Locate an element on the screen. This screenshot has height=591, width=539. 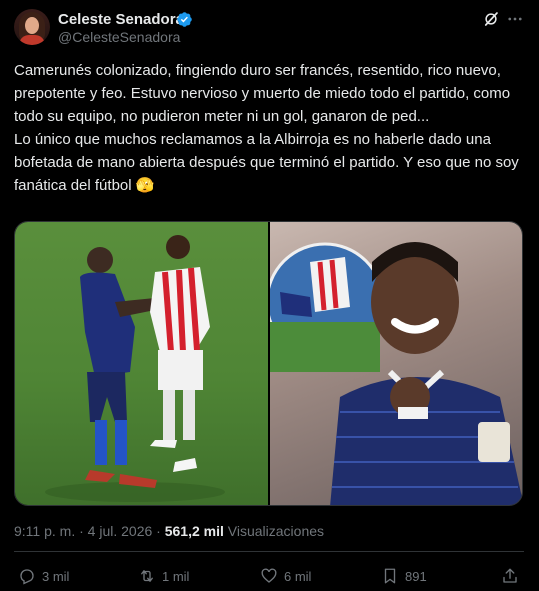
tweet-time: 9:11 p. m. is located at coordinates (44, 531).